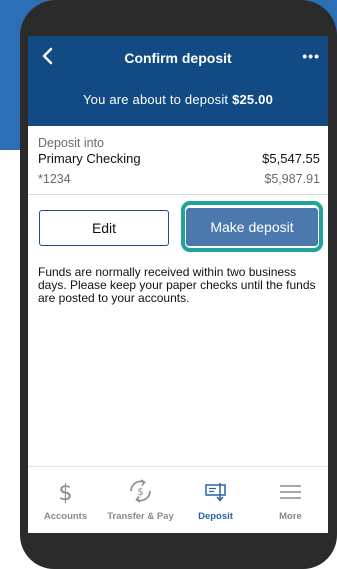  I want to click on make-deposit-button: Make deposit, so click(252, 227).